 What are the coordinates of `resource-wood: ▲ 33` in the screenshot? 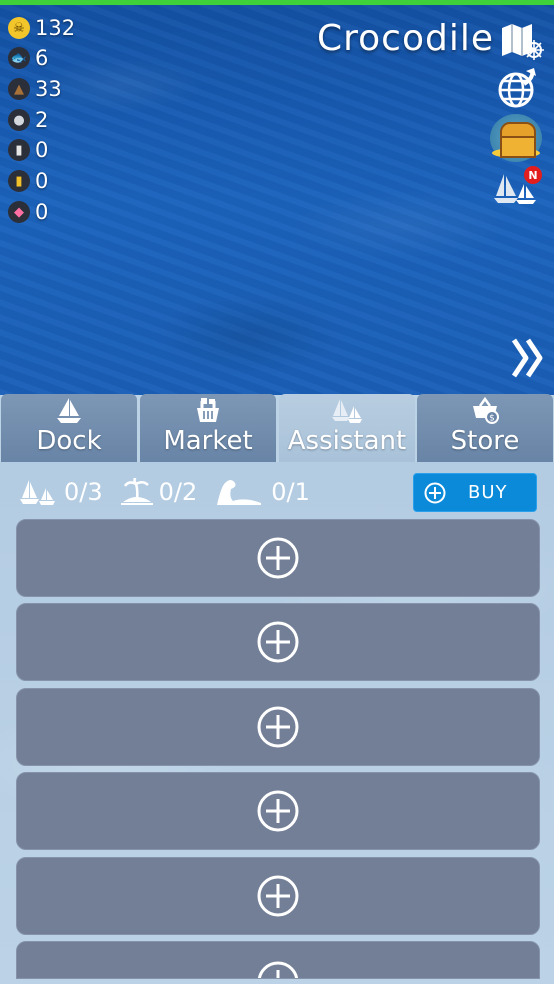 It's located at (35, 89).